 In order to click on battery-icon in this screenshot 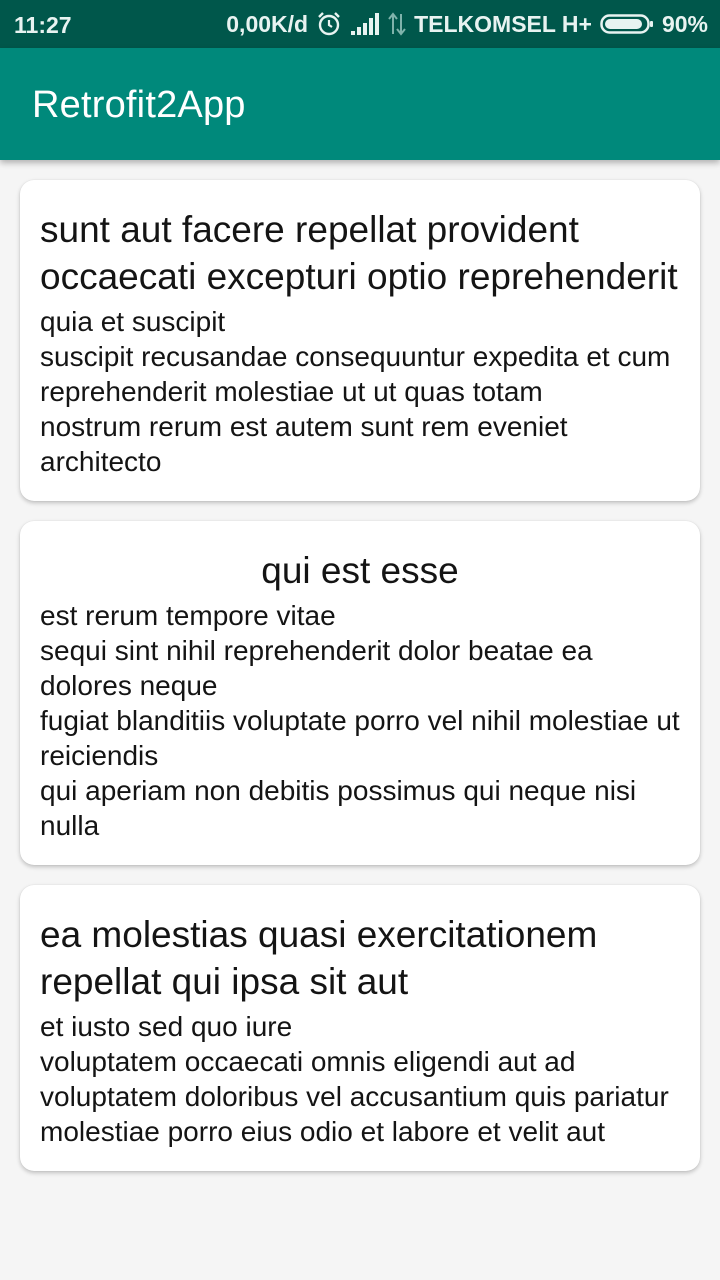, I will do `click(627, 24)`.